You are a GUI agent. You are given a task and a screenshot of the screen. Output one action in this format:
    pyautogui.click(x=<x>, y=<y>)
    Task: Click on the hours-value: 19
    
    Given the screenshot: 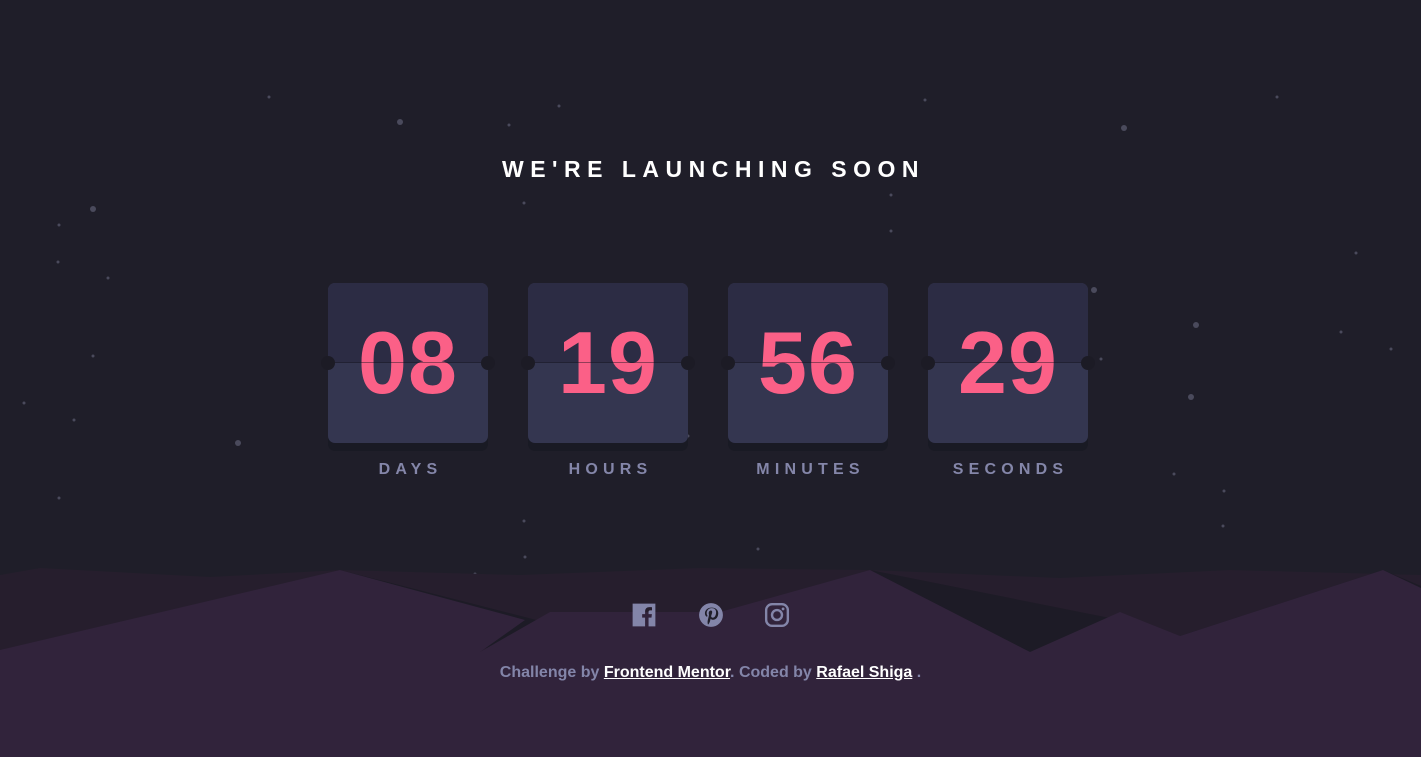 What is the action you would take?
    pyautogui.click(x=608, y=362)
    